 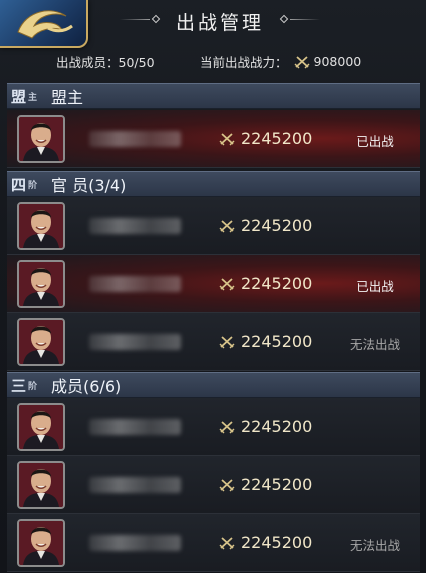 What do you see at coordinates (89, 185) in the screenshot?
I see `section-label: 官 员(3/4)` at bounding box center [89, 185].